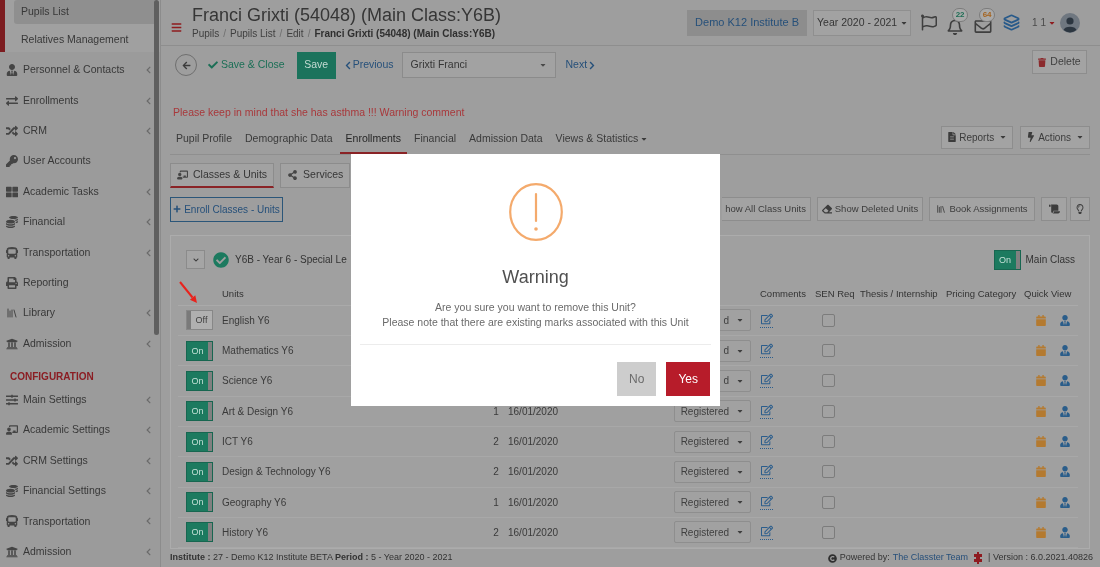 Image resolution: width=1100 pixels, height=567 pixels. What do you see at coordinates (80, 70) in the screenshot?
I see `sidebar-item: Personnel & Contacts` at bounding box center [80, 70].